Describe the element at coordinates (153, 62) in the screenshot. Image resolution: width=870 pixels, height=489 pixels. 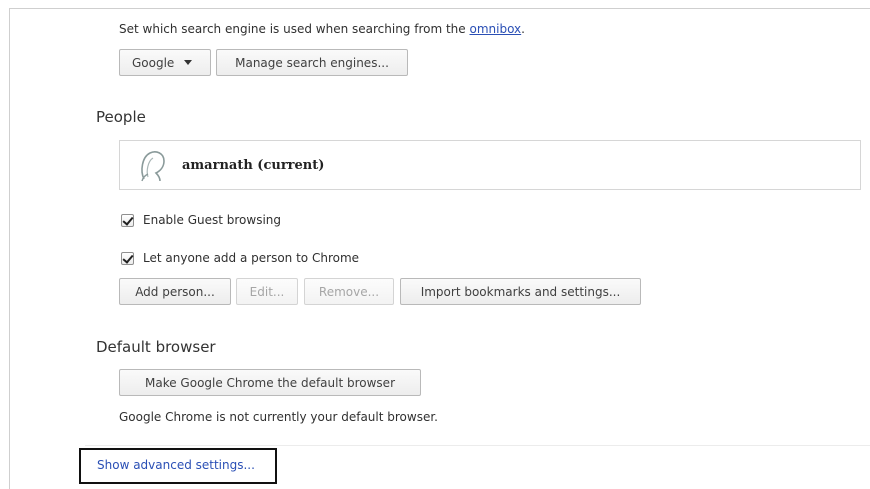
I see `search-engine-selected-value: Google` at that location.